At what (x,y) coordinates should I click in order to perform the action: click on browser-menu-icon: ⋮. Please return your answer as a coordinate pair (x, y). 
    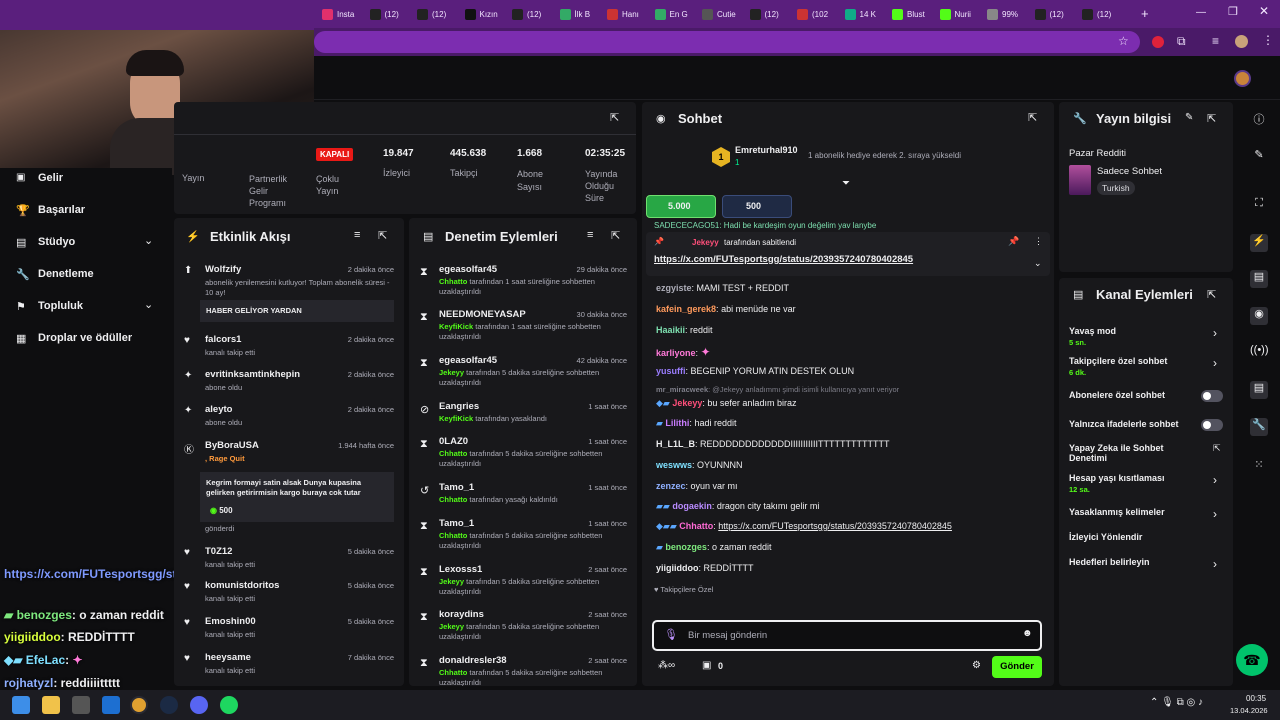
    Looking at the image, I should click on (1268, 40).